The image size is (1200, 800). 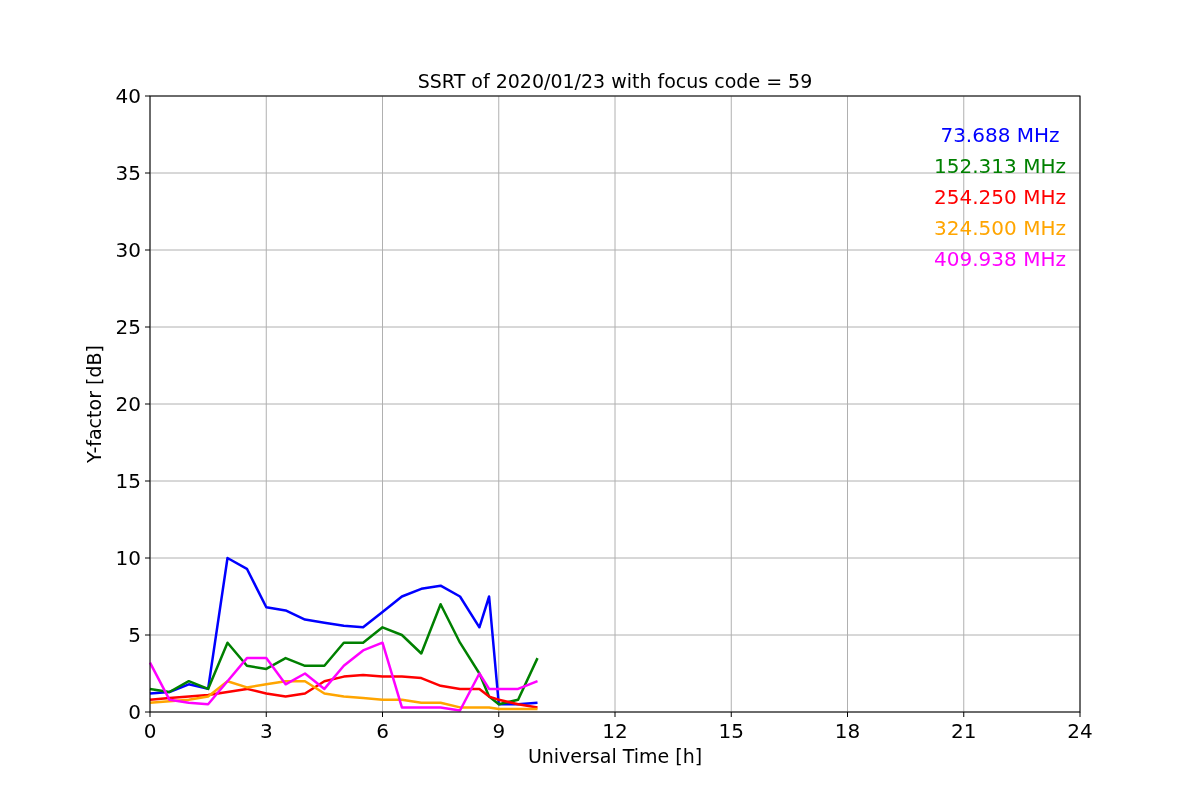 What do you see at coordinates (964, 731) in the screenshot?
I see `x-tick-label: 21` at bounding box center [964, 731].